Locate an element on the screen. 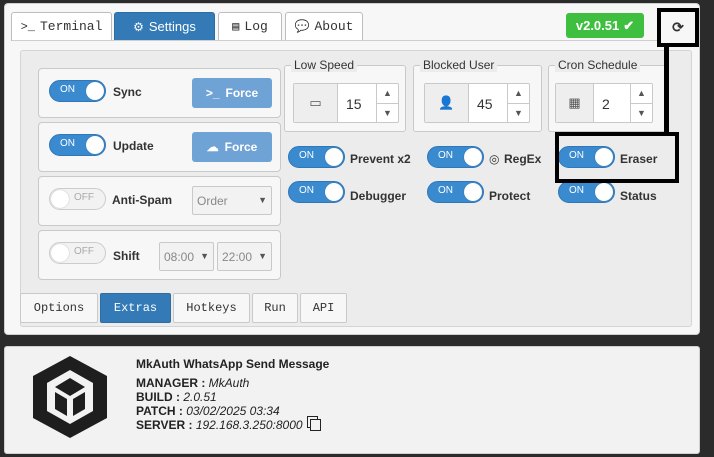 This screenshot has height=457, width=714. blocked-user-group: Blocked User 👤 45 ▲ ▼ is located at coordinates (477, 95).